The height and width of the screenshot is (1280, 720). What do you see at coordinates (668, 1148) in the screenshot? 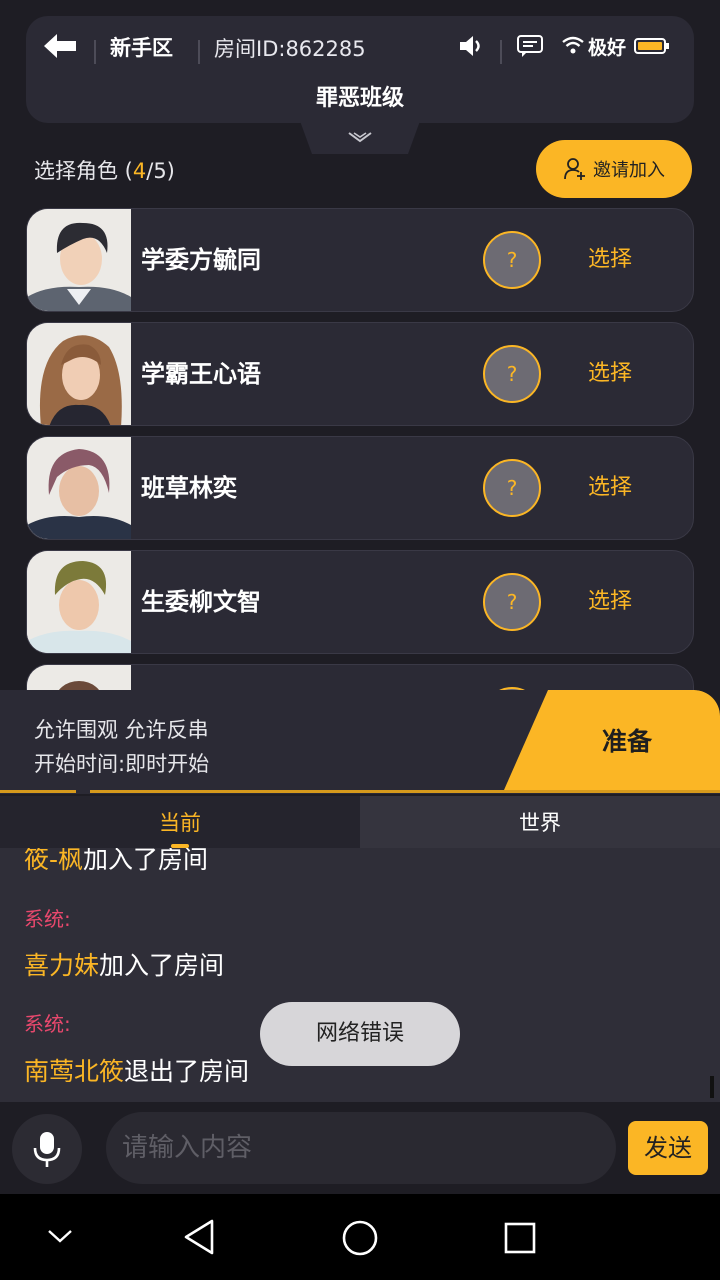
I see `send-button: 发送` at bounding box center [668, 1148].